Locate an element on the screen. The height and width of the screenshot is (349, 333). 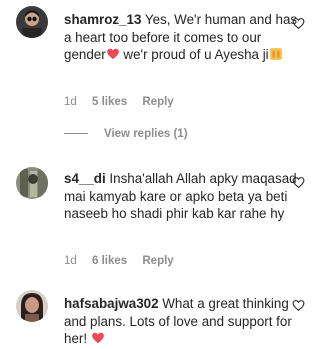
comment-username: shamroz_13 is located at coordinates (102, 19).